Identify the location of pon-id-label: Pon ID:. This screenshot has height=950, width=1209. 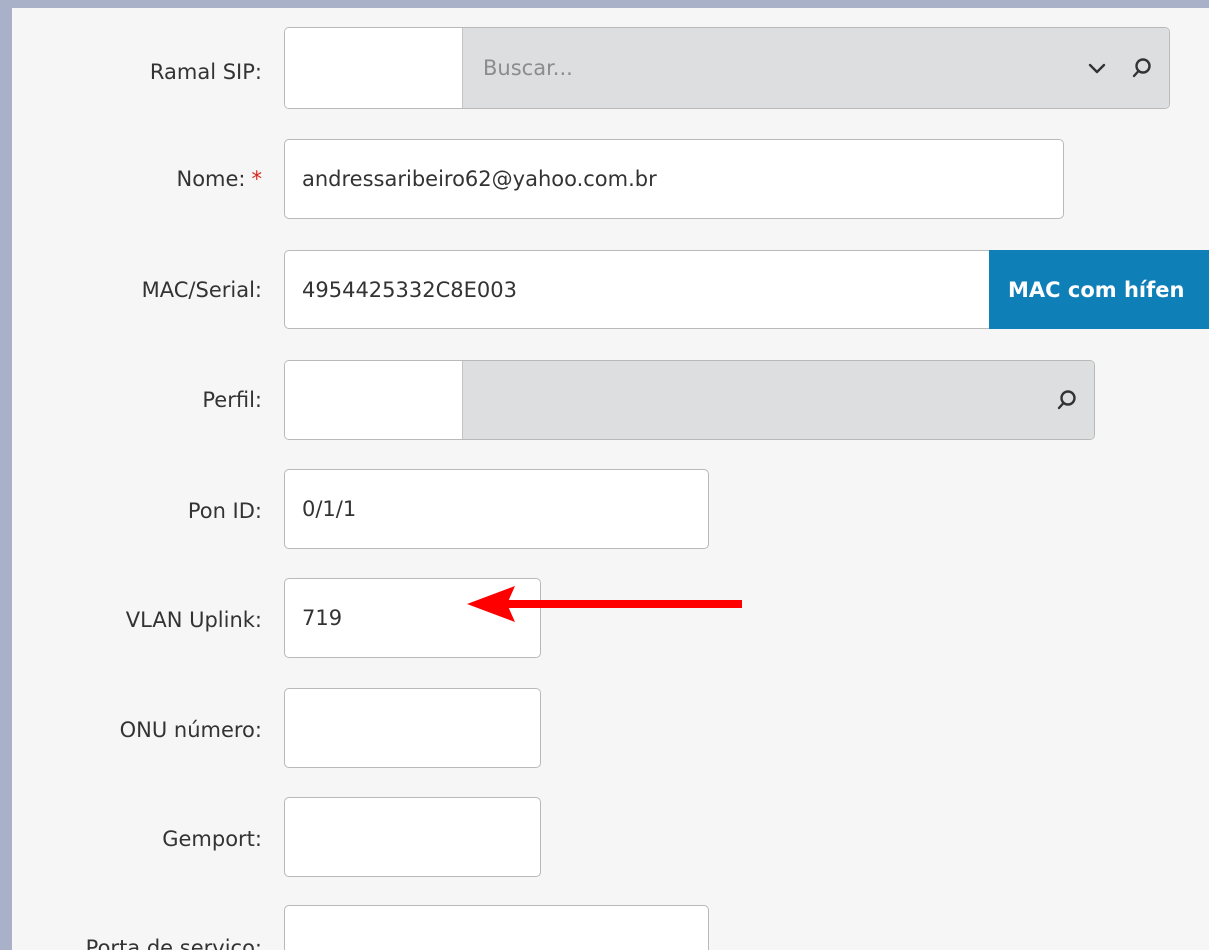
(224, 511).